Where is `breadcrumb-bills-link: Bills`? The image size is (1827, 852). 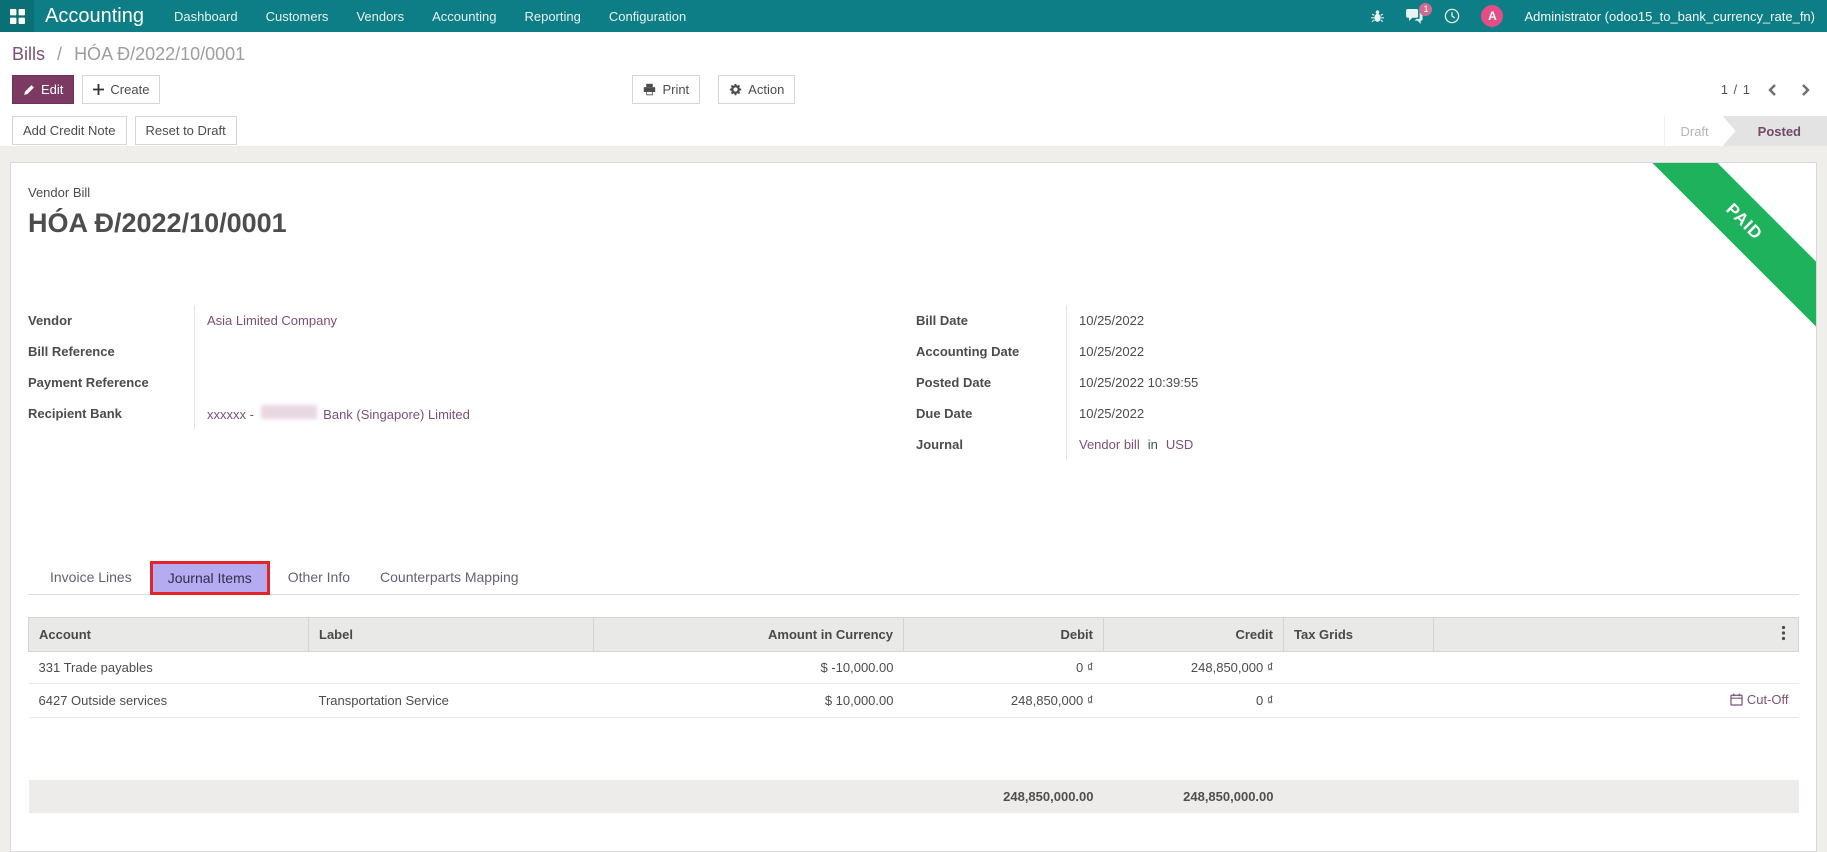 breadcrumb-bills-link: Bills is located at coordinates (28, 54).